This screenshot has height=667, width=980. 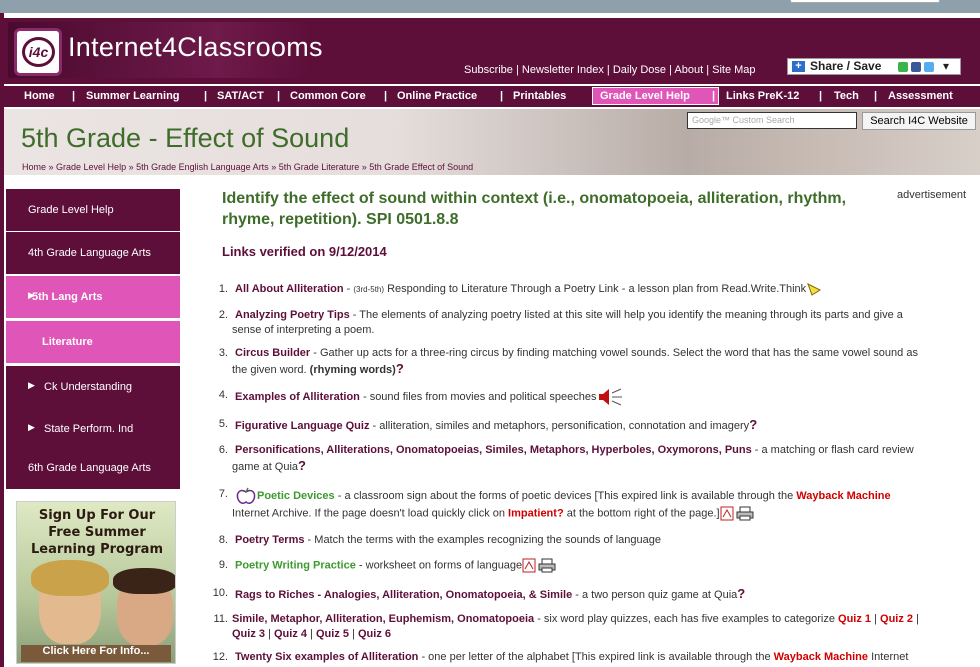 I want to click on link-all-about-alliteration: All About Alliteration, so click(x=289, y=289).